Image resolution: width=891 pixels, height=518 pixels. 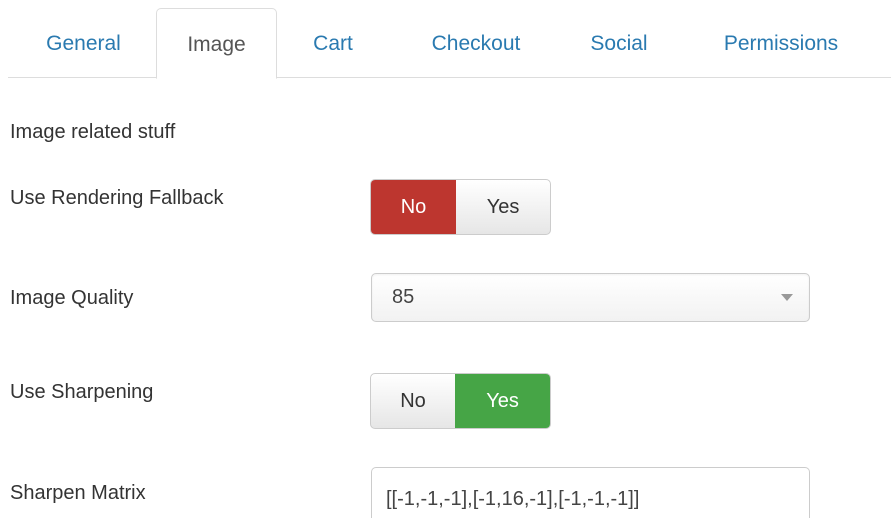 What do you see at coordinates (117, 198) in the screenshot?
I see `rendering-fallback-label: Use Rendering Fallback` at bounding box center [117, 198].